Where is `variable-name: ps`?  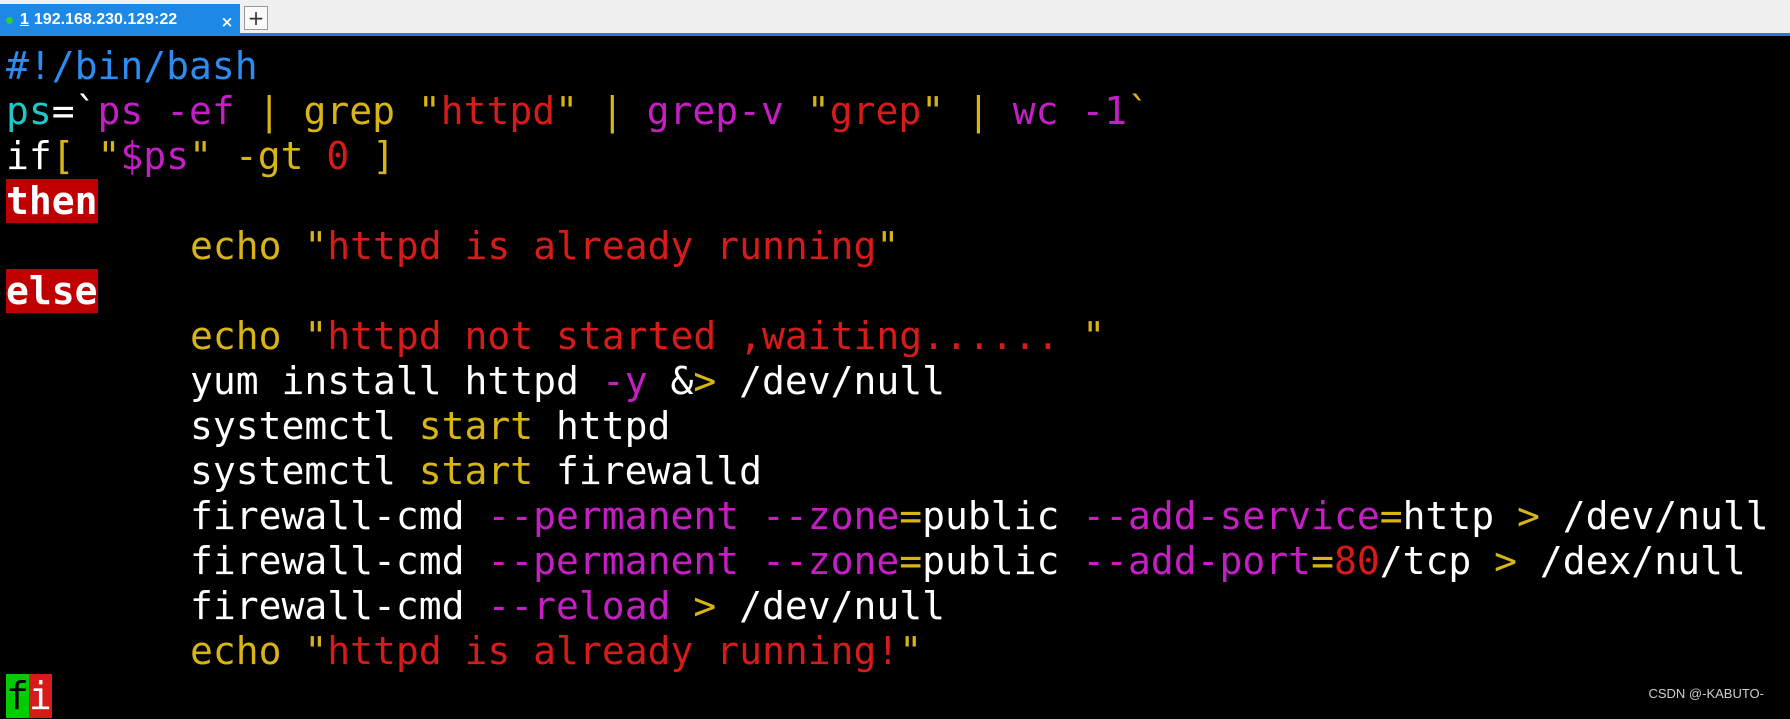 variable-name: ps is located at coordinates (29, 111).